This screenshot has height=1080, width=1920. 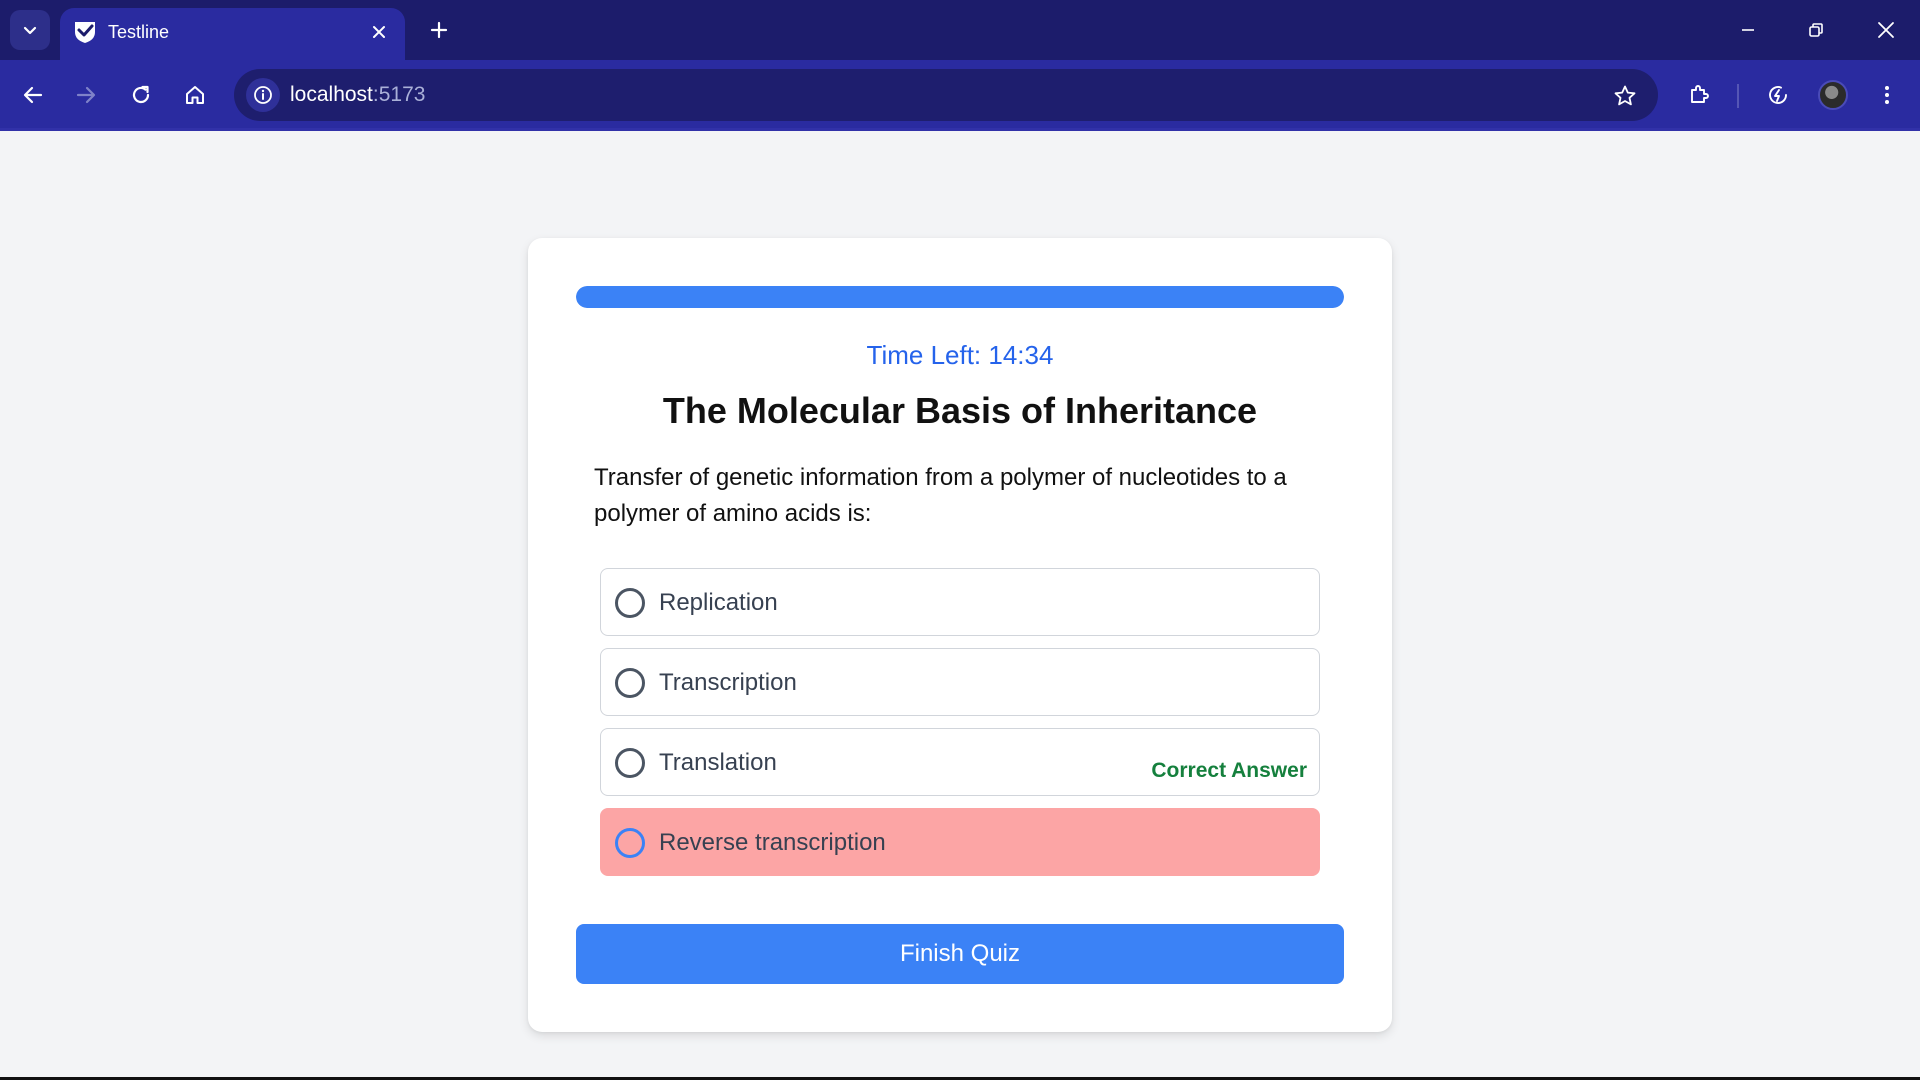 What do you see at coordinates (232, 34) in the screenshot?
I see `active-tab: Testline` at bounding box center [232, 34].